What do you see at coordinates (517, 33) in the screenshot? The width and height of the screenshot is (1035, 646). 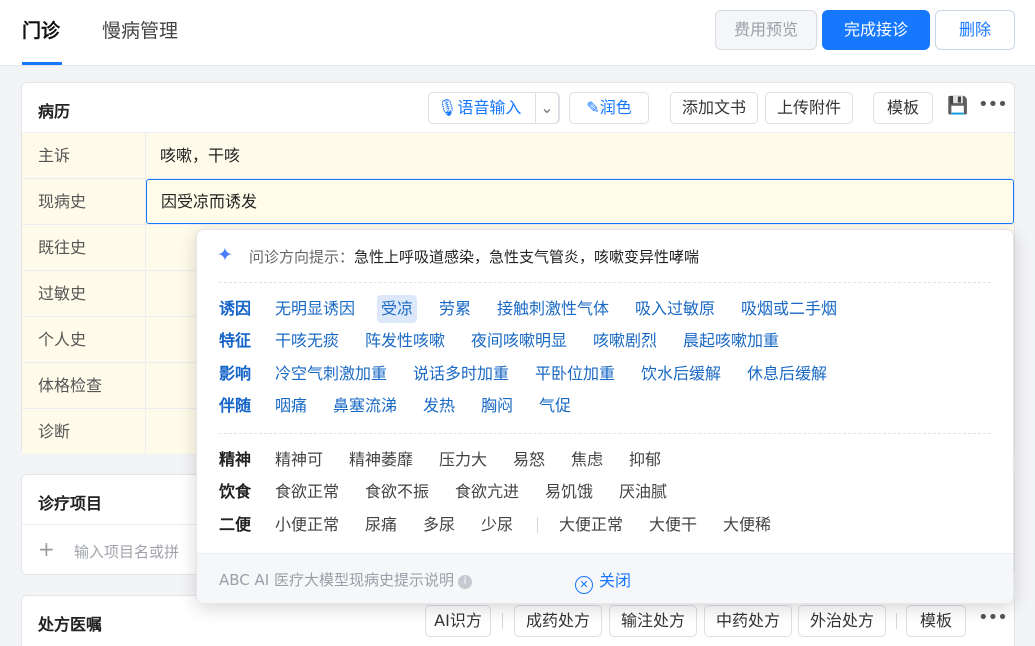 I see `top-bar: 门诊 慢病管理 费用预览 完成接诊 删除` at bounding box center [517, 33].